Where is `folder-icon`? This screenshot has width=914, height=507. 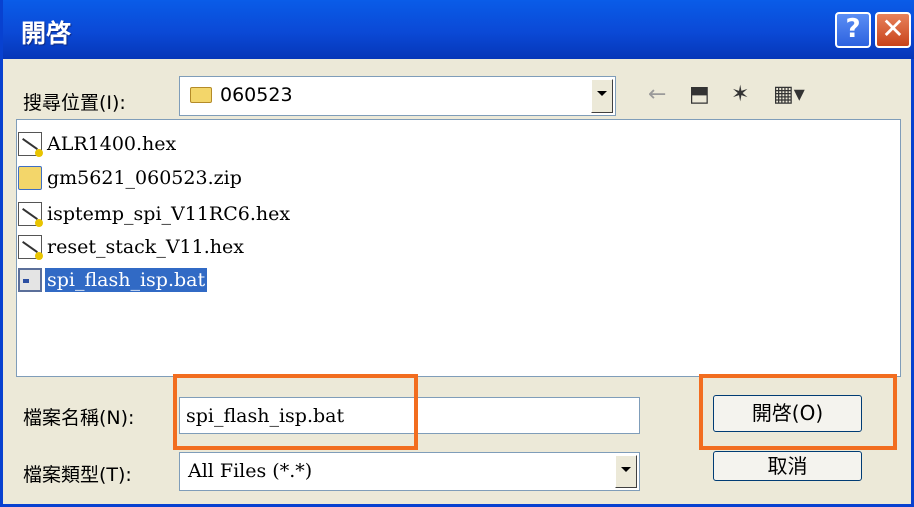 folder-icon is located at coordinates (201, 95).